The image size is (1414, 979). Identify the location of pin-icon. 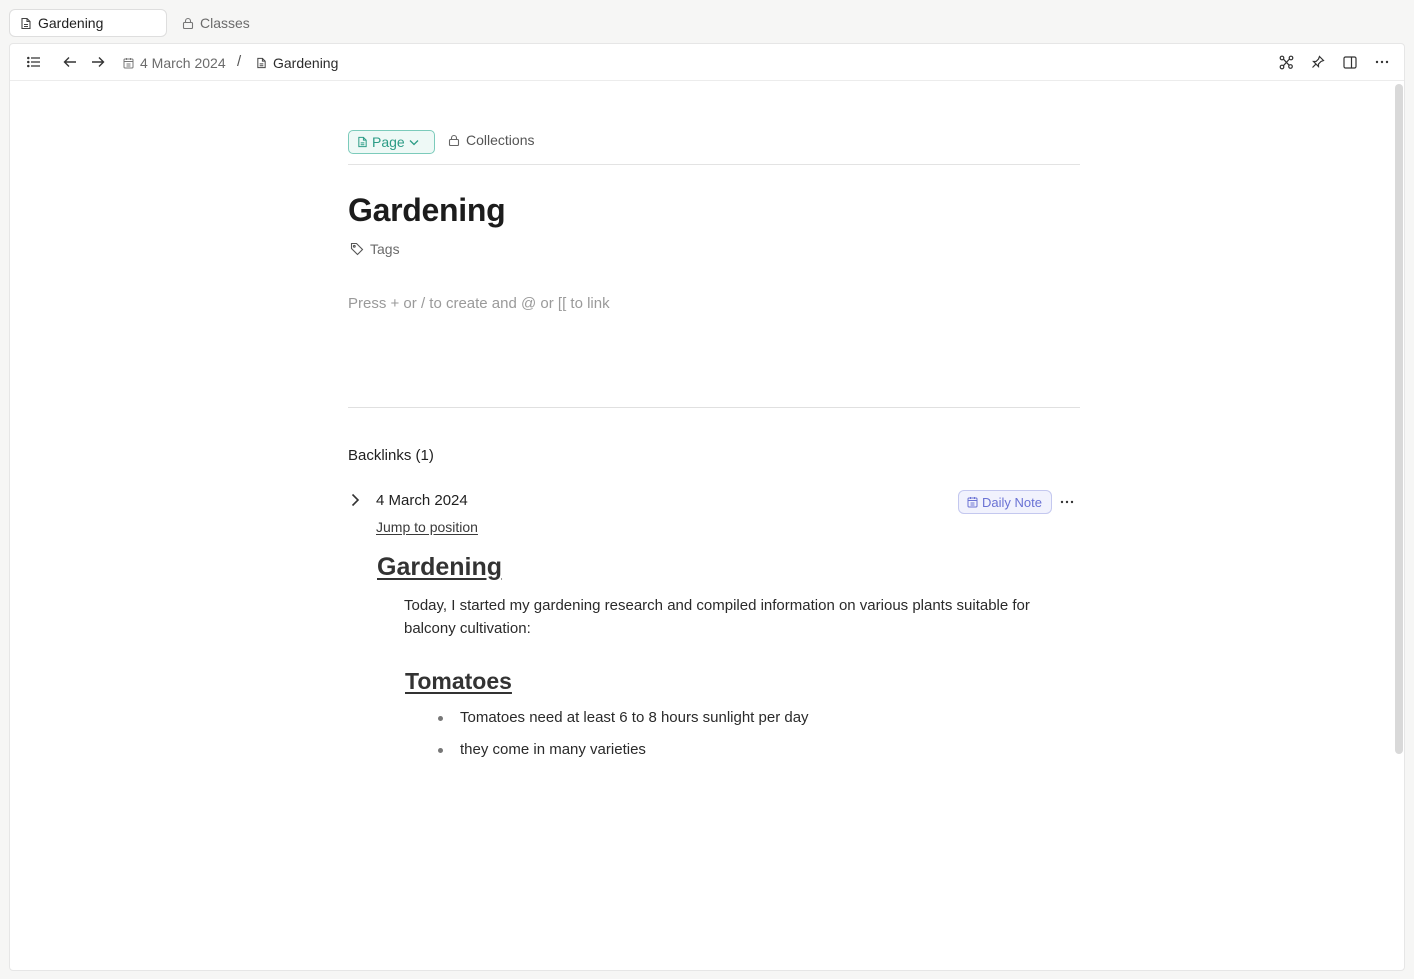
(1318, 61).